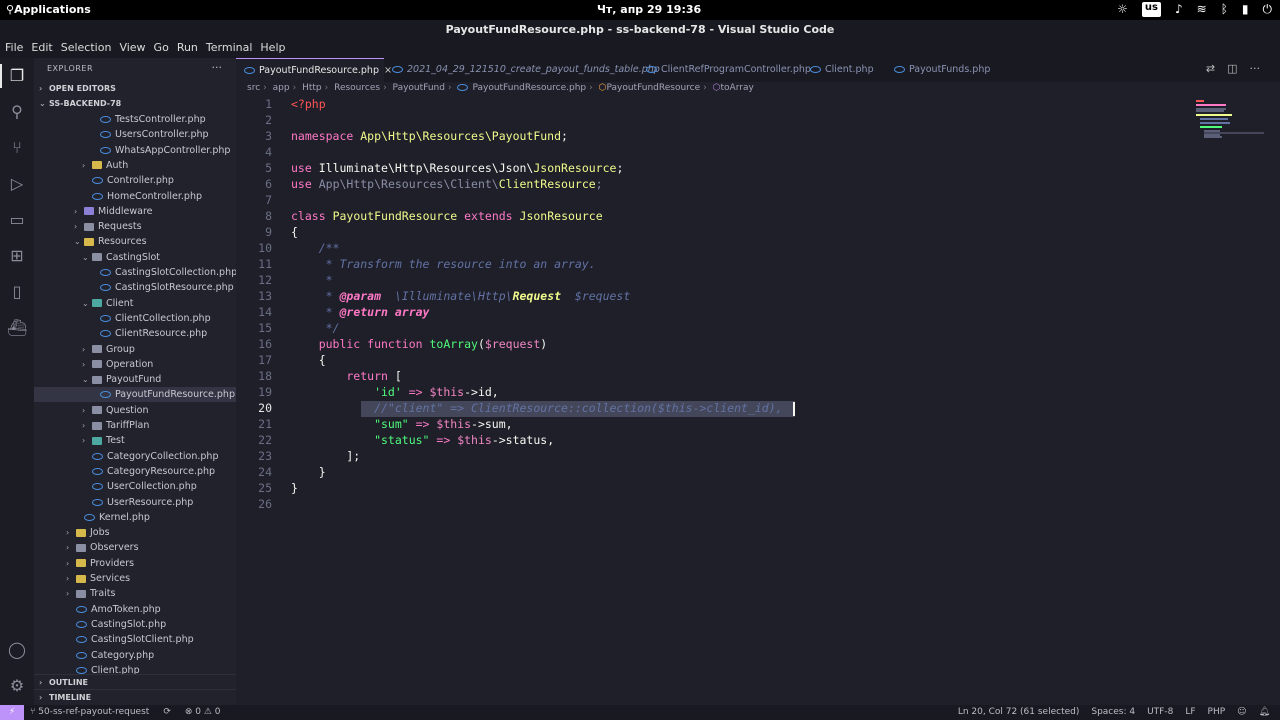 The height and width of the screenshot is (720, 1280). What do you see at coordinates (135, 333) in the screenshot?
I see `tree-file: ClientResource.php` at bounding box center [135, 333].